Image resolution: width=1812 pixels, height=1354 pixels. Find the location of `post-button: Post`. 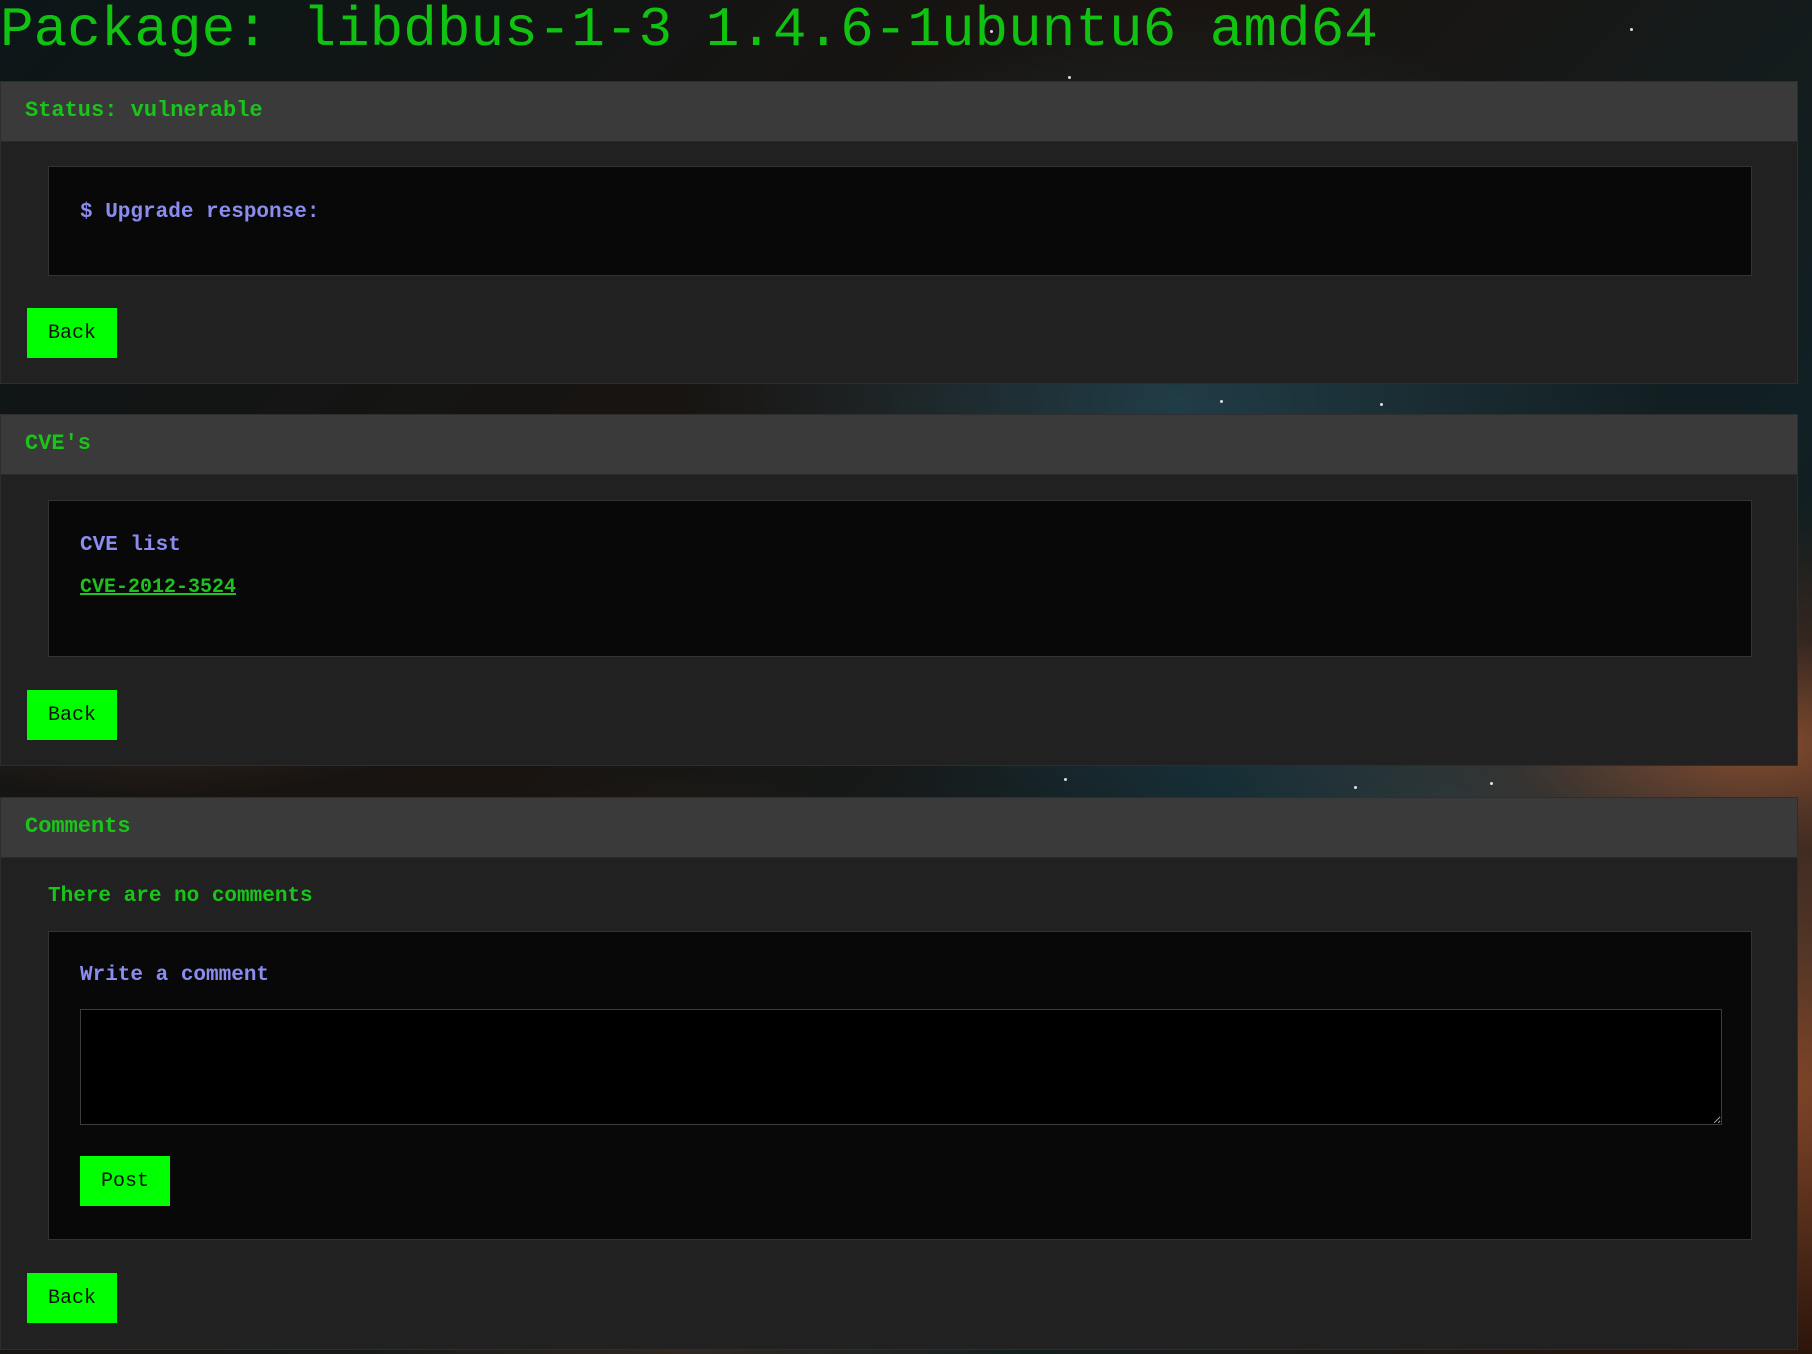

post-button: Post is located at coordinates (125, 1181).